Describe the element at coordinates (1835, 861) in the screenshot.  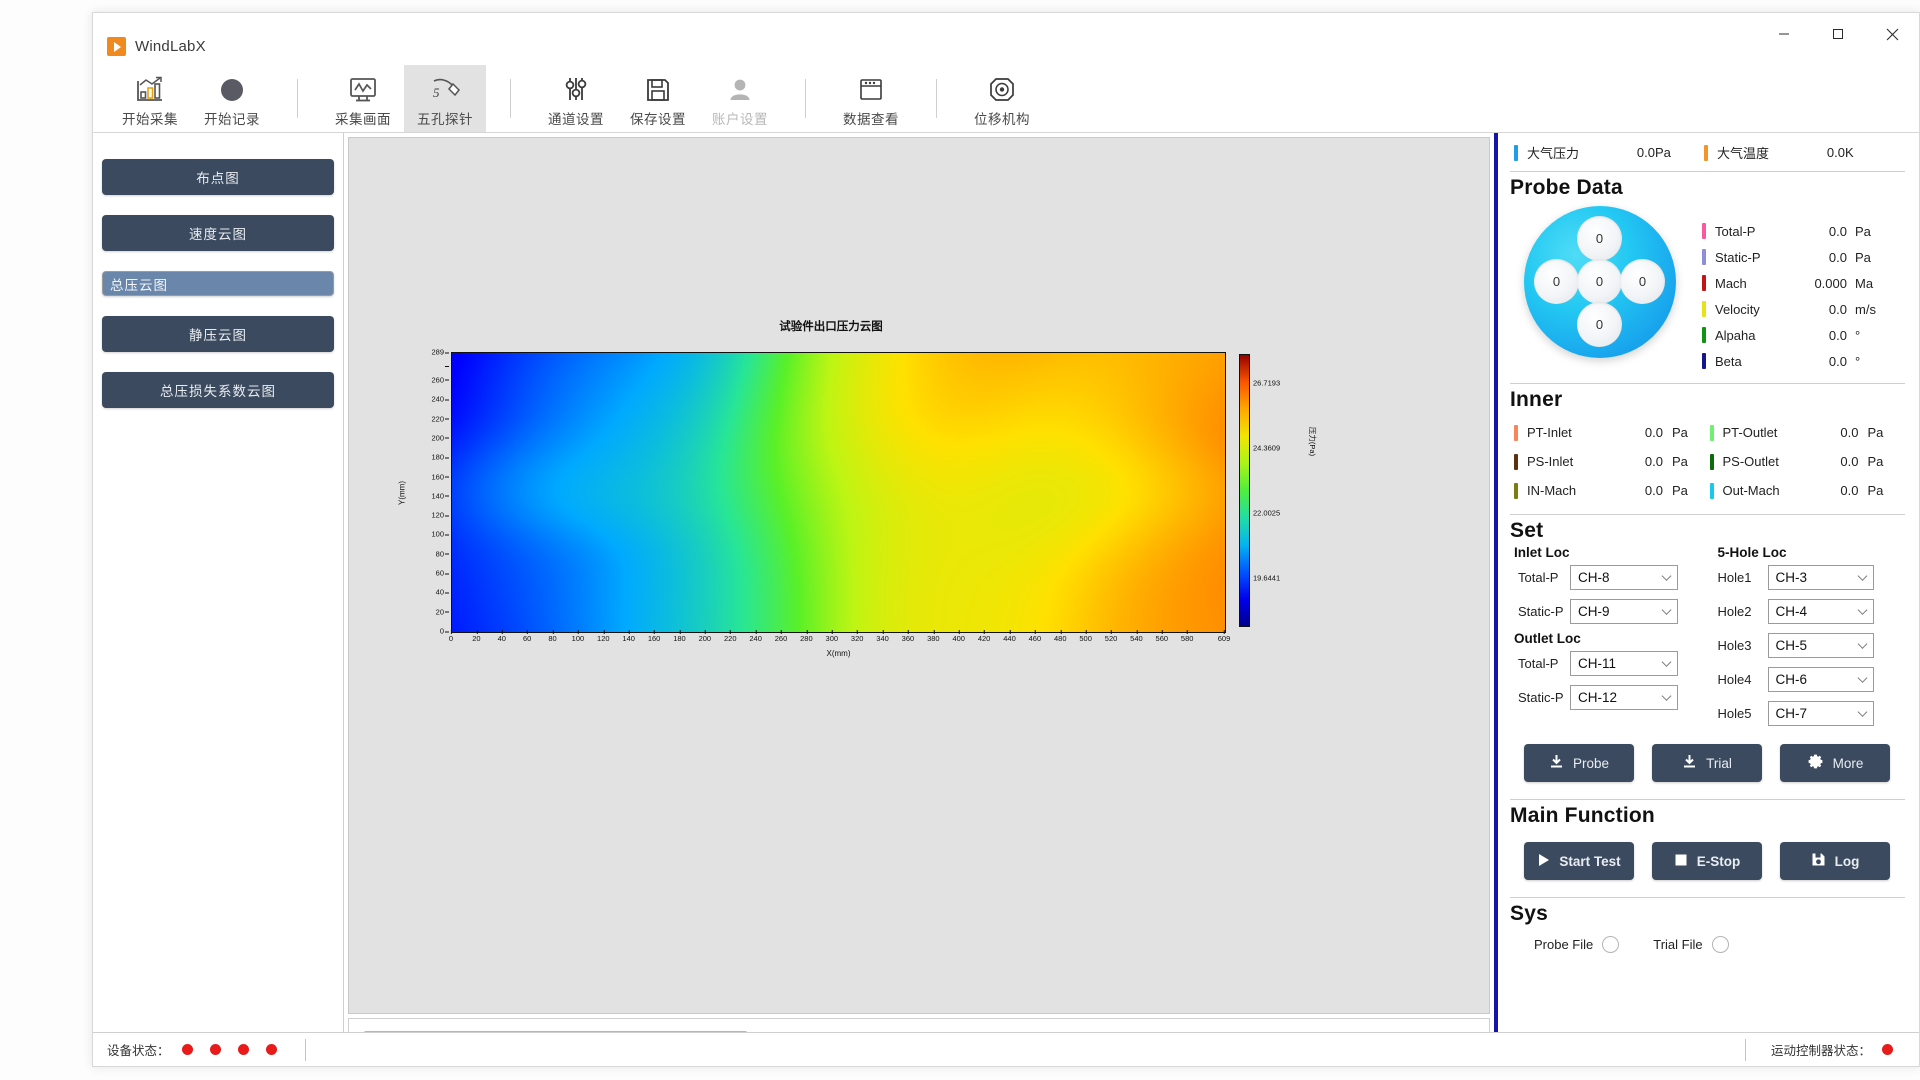
I see `log-button: Log` at that location.